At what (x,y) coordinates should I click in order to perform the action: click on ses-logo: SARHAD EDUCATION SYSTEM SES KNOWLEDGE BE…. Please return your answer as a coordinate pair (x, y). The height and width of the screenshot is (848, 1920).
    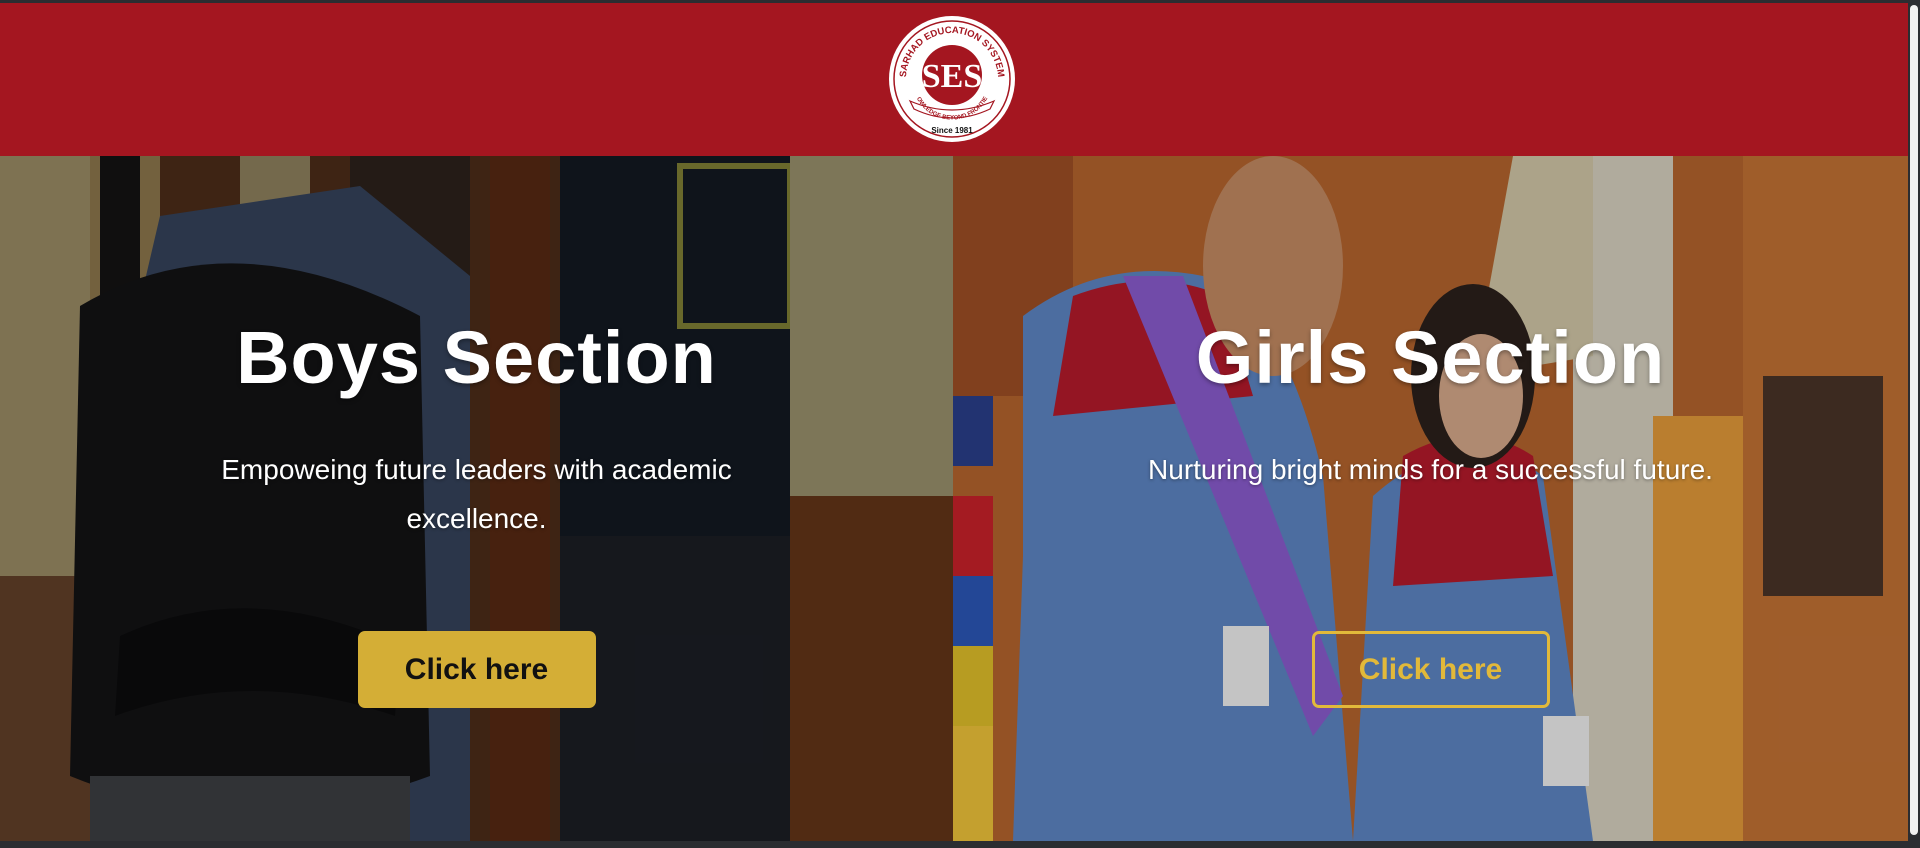
    Looking at the image, I should click on (952, 79).